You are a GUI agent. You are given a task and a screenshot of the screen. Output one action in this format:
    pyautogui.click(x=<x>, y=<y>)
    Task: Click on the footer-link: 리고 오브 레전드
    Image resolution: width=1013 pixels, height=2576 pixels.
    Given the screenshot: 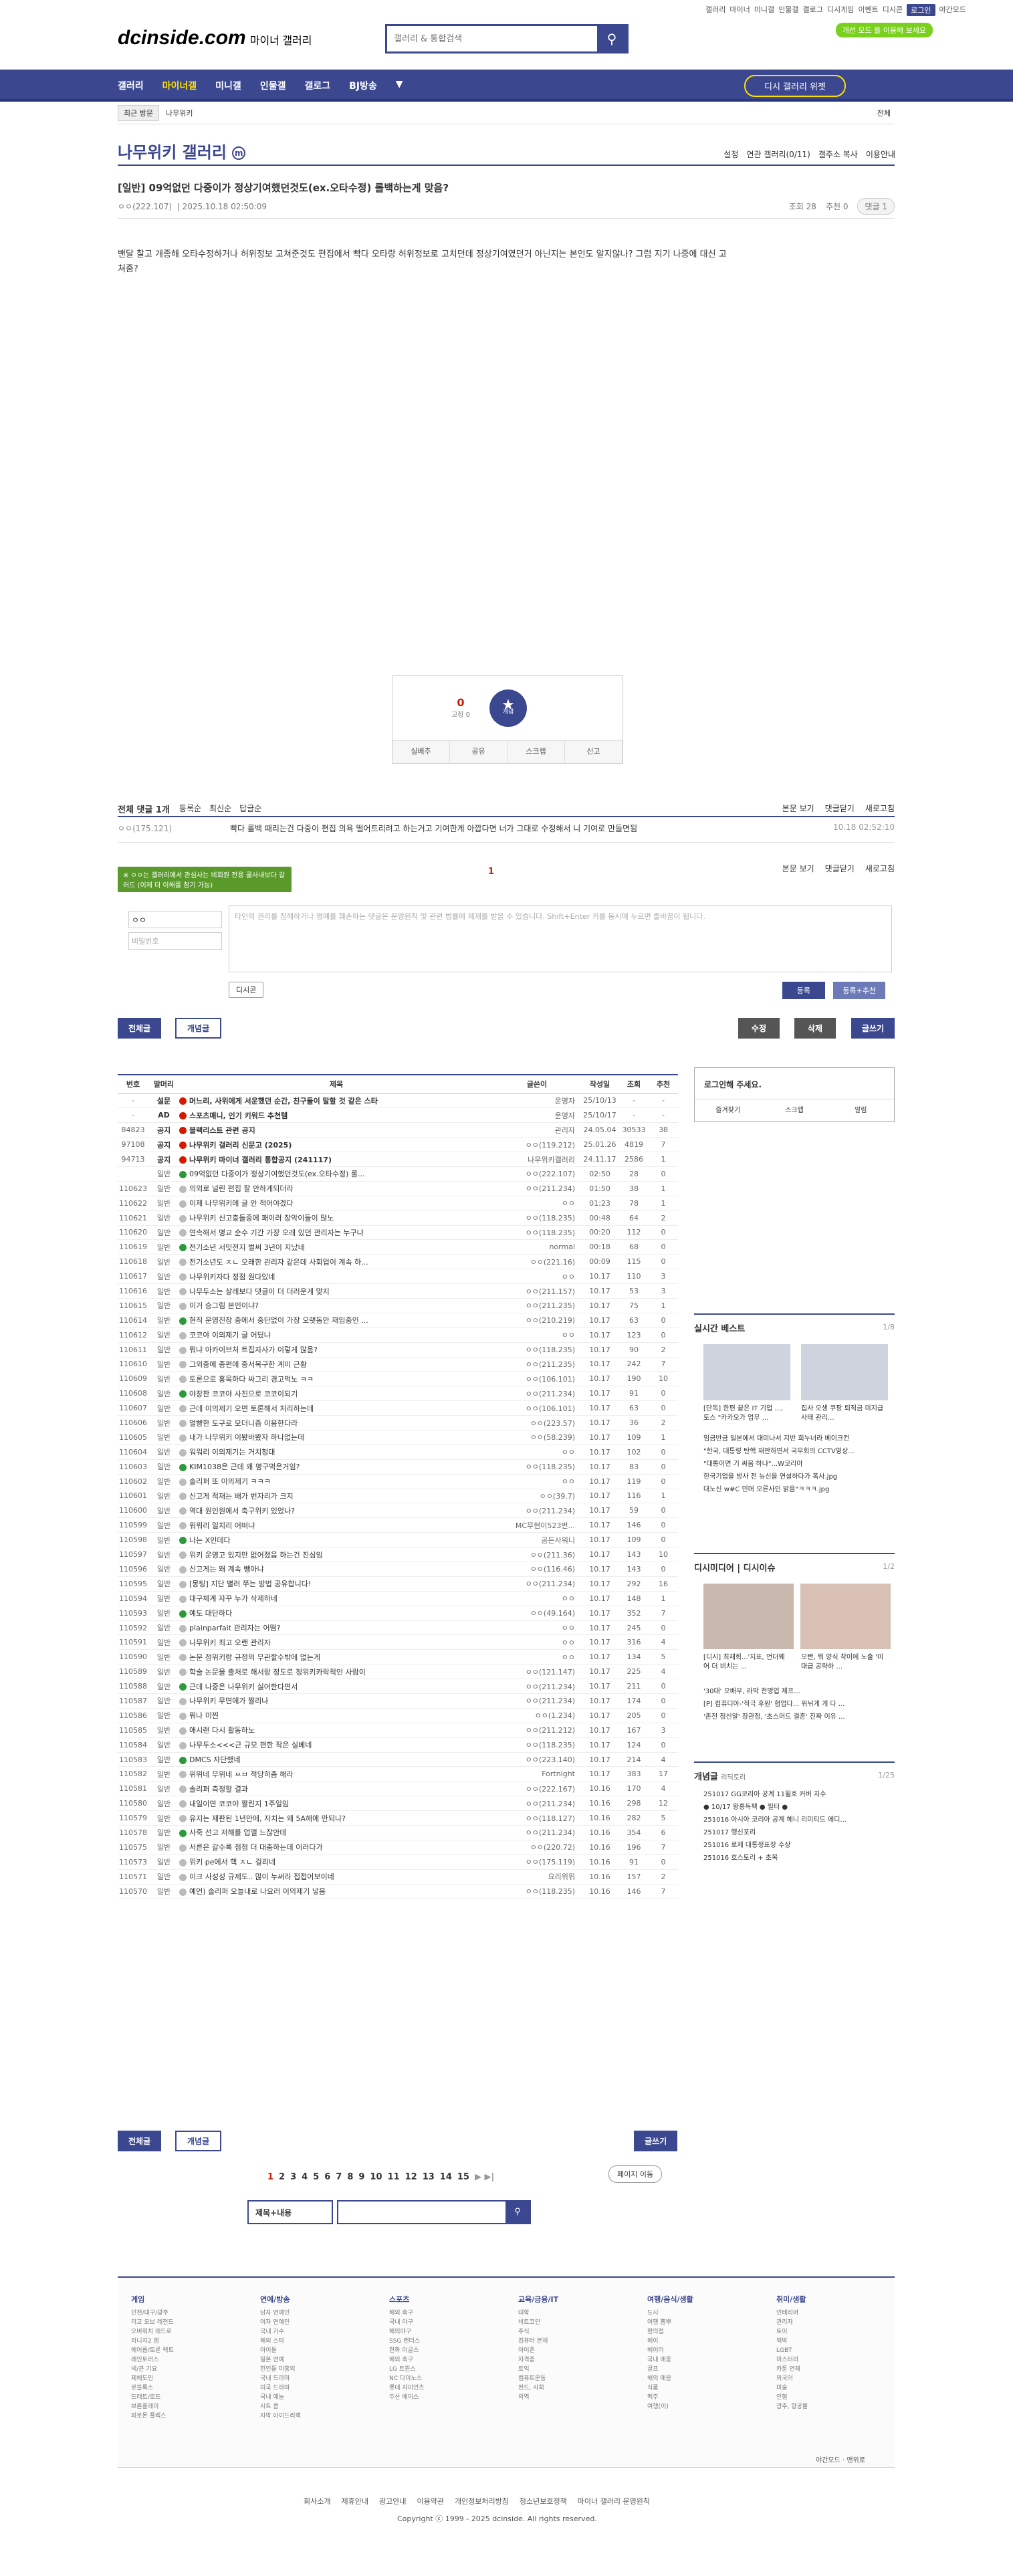 What is the action you would take?
    pyautogui.click(x=178, y=2322)
    